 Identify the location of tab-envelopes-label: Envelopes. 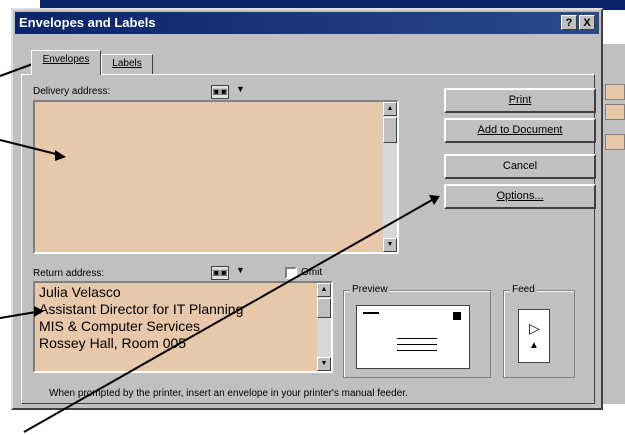
(66, 59).